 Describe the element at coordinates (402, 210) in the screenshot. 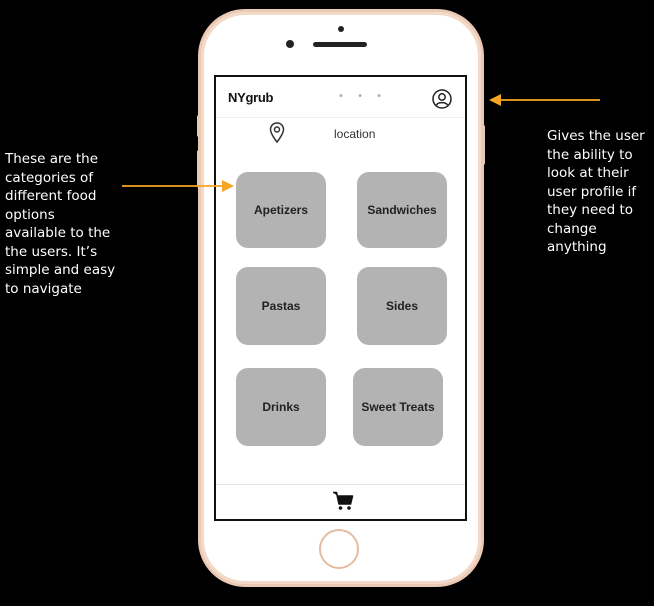

I see `category-button-sandwiches: Sandwiches` at that location.